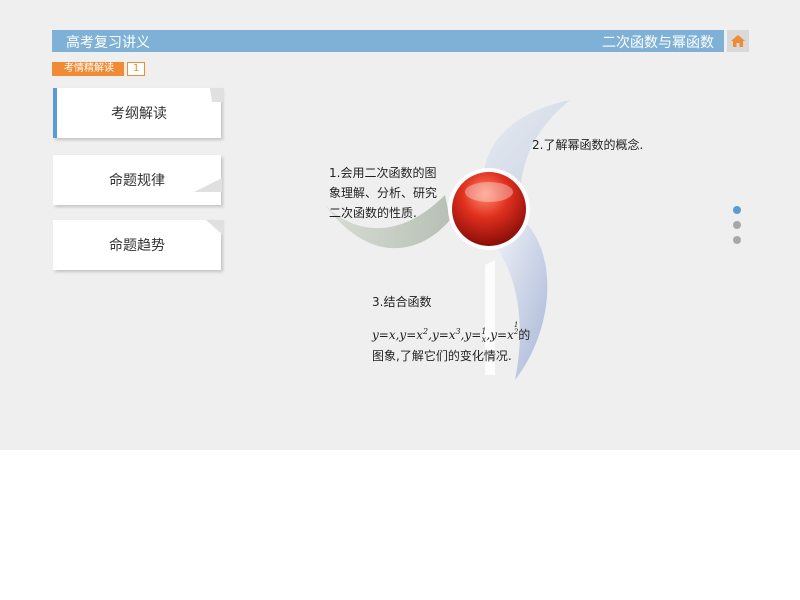  What do you see at coordinates (388, 41) in the screenshot?
I see `header-bar: 高考复习讲义 二次函数与幂函数` at bounding box center [388, 41].